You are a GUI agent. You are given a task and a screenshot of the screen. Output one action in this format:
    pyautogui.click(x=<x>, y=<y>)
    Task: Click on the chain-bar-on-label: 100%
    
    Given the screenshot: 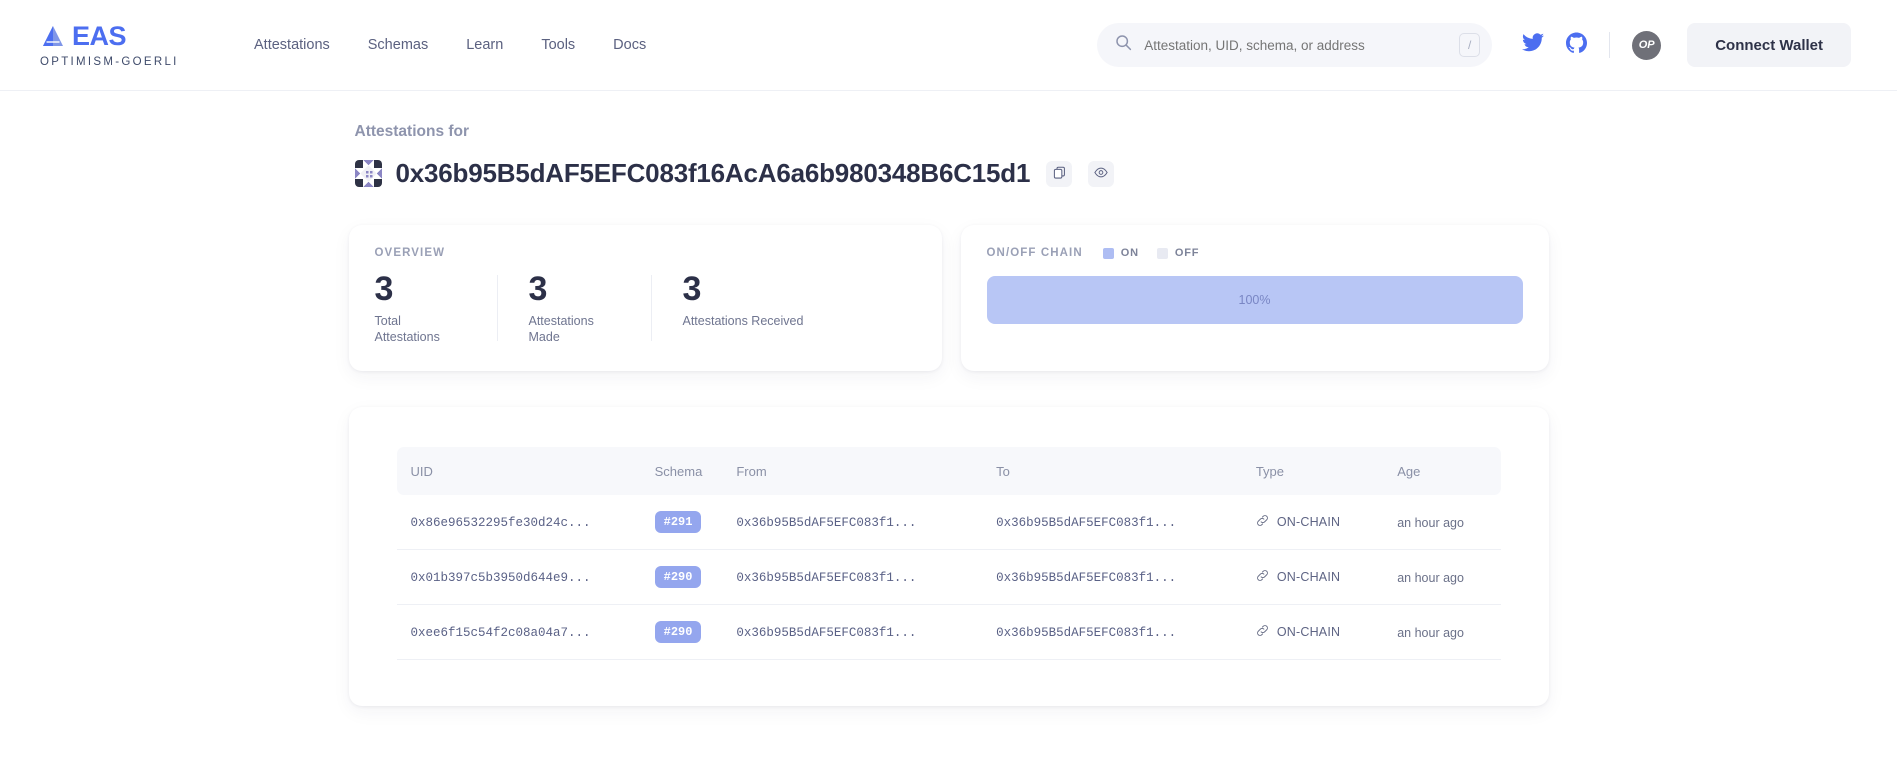 What is the action you would take?
    pyautogui.click(x=1254, y=300)
    